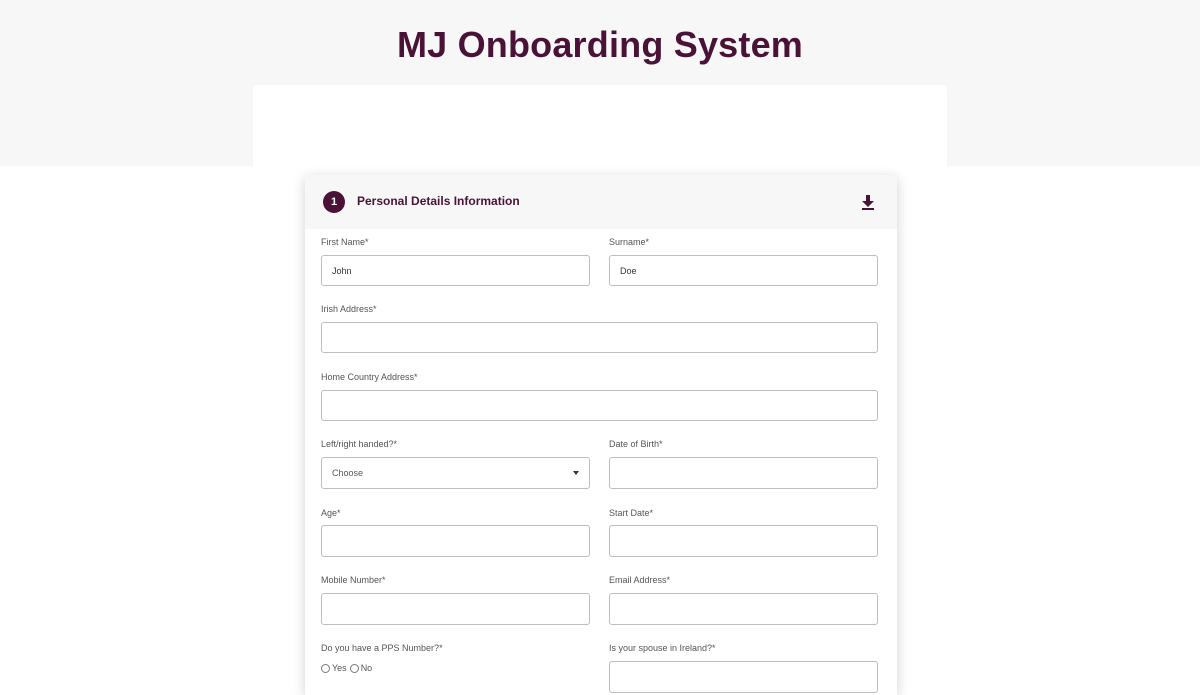  Describe the element at coordinates (359, 444) in the screenshot. I see `handedness-label: Left/right handed?*` at that location.